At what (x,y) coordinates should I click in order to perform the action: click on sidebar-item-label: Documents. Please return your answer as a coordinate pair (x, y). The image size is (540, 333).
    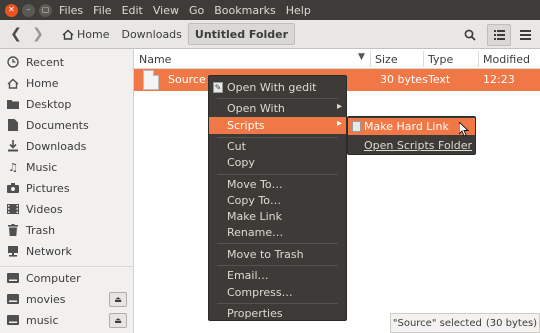
    Looking at the image, I should click on (57, 125).